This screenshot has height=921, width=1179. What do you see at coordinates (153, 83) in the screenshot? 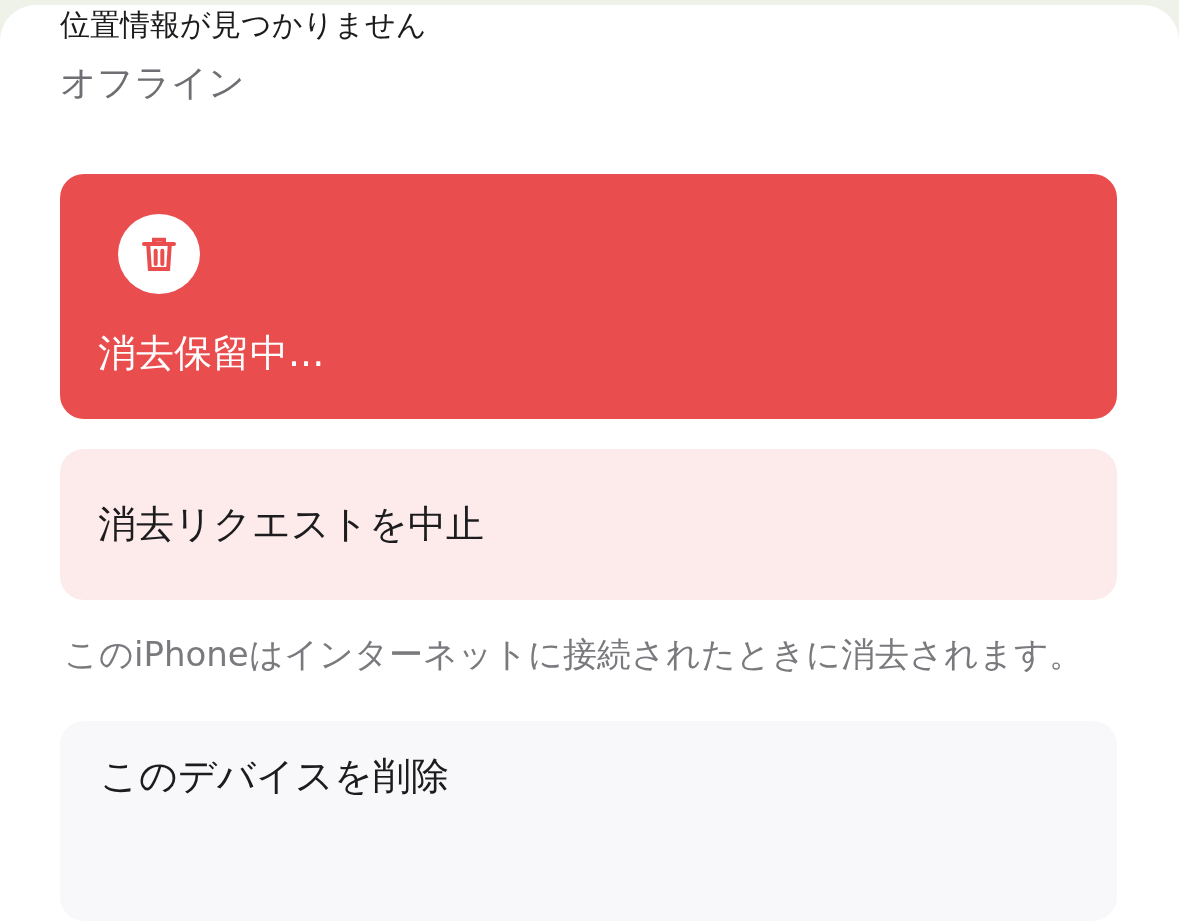
I see `connection-status: オフライン` at bounding box center [153, 83].